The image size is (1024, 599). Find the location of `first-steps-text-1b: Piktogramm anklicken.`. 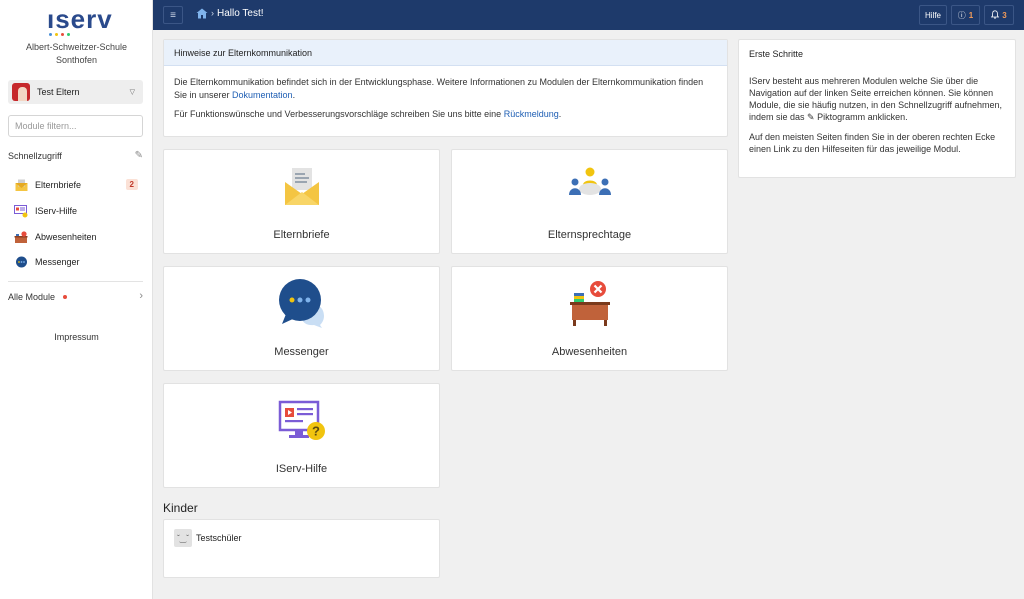

first-steps-text-1b: Piktogramm anklicken. is located at coordinates (861, 117).